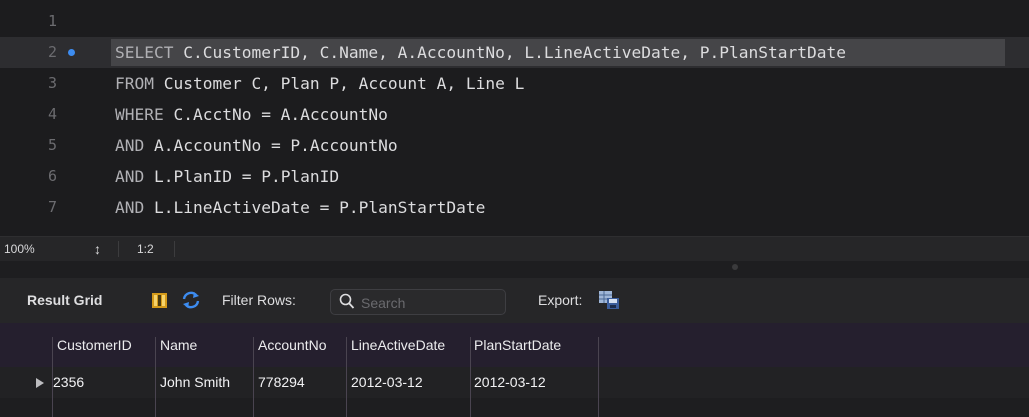 The height and width of the screenshot is (417, 1029). I want to click on column-header-name: Name, so click(178, 345).